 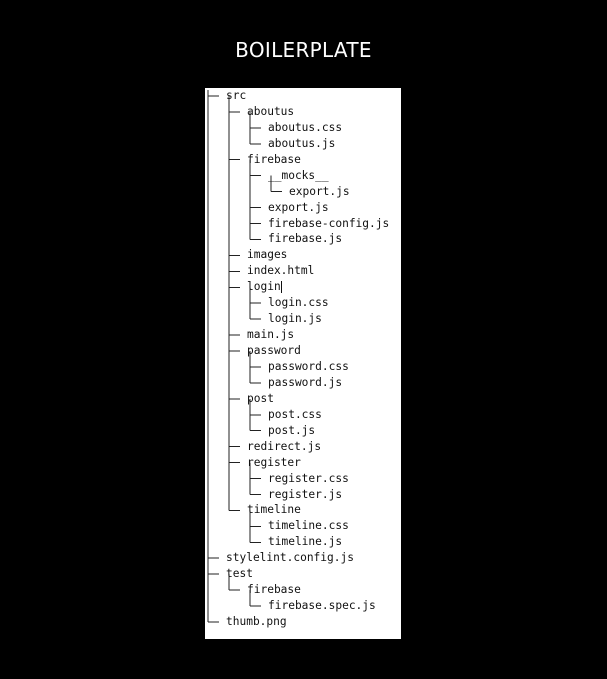 I want to click on tree-item: firebase.js, so click(x=305, y=239).